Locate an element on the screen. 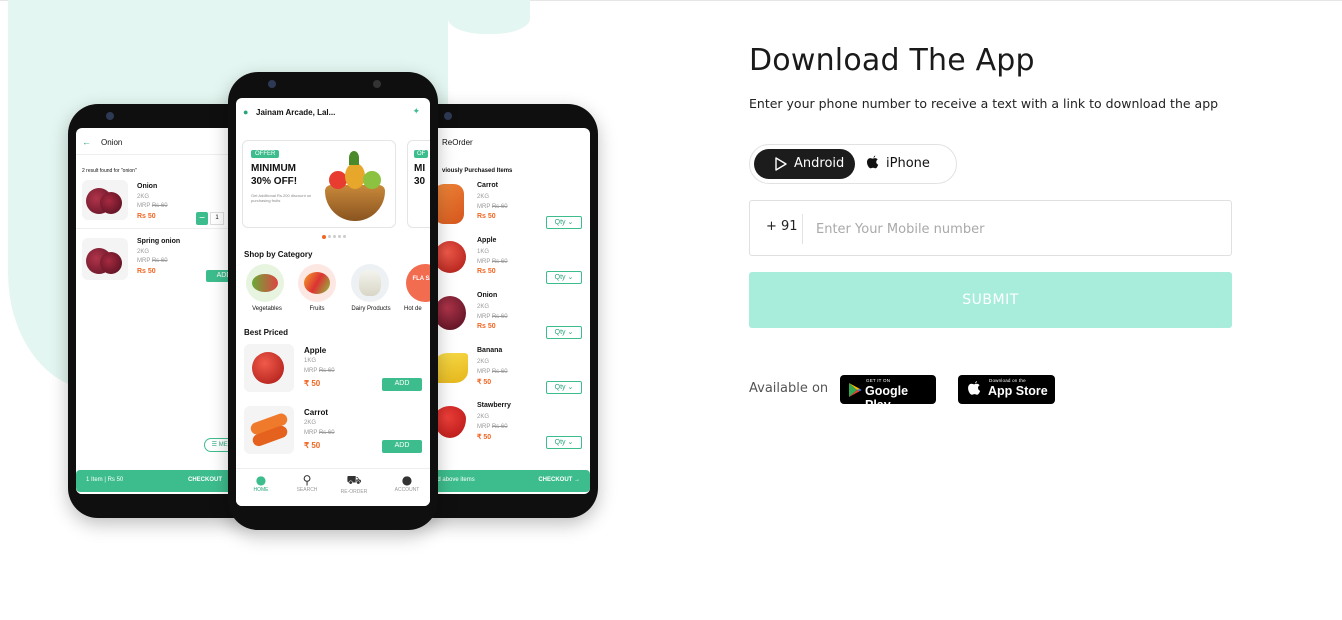 The image size is (1342, 620). nav-reorder: ⛟ RE-ORDER is located at coordinates (354, 484).